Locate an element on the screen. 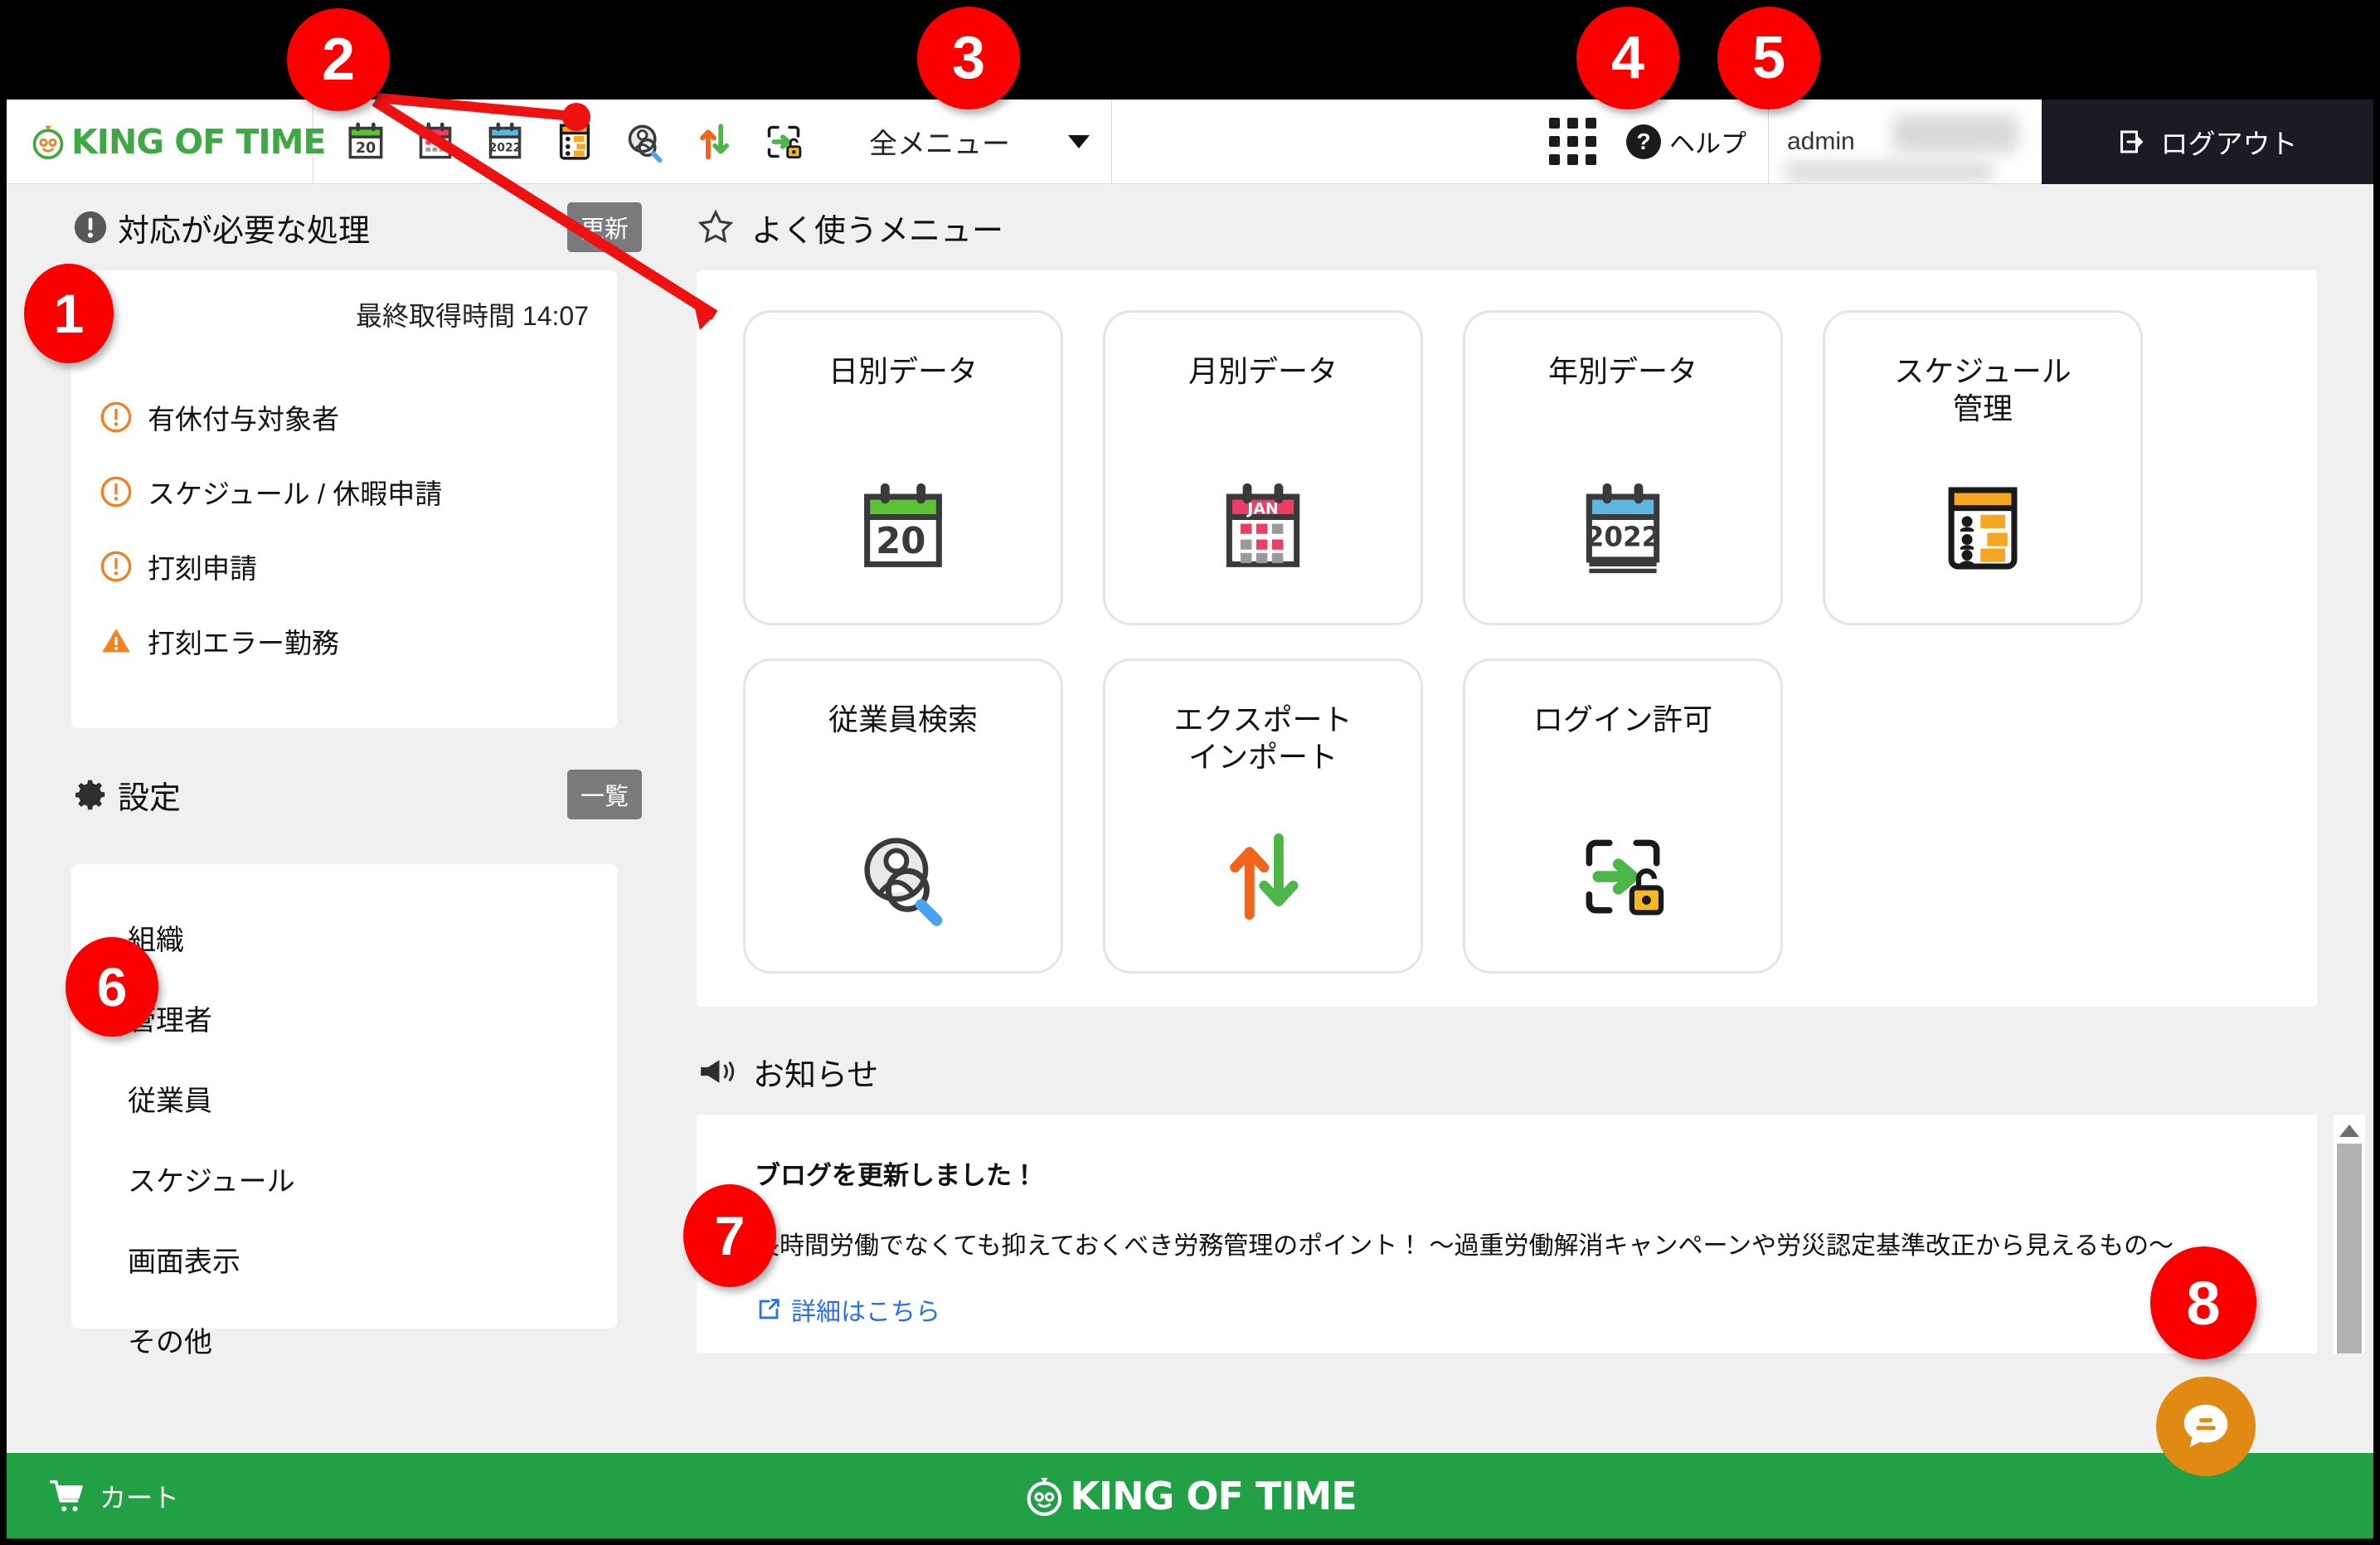 The height and width of the screenshot is (1545, 2380). favorites-title: よく使うメニュー is located at coordinates (877, 231).